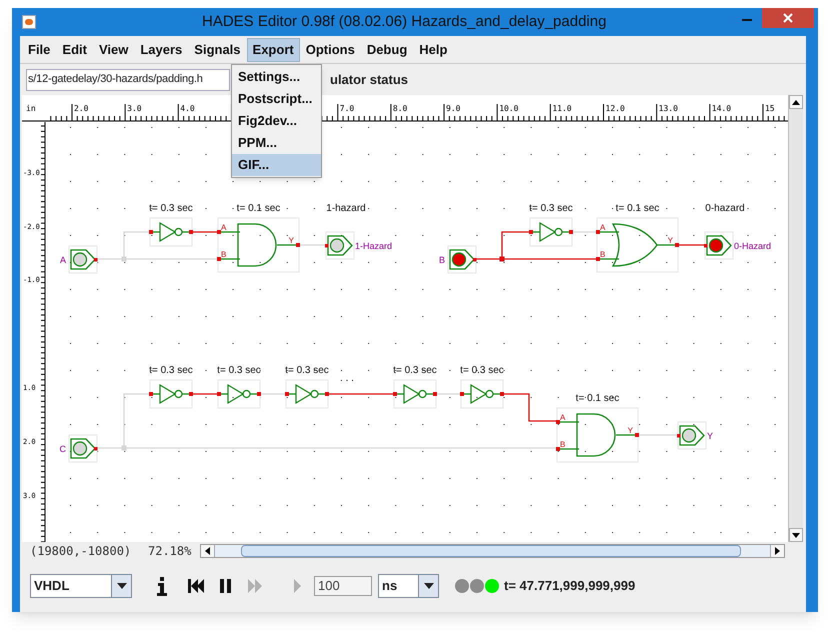 The height and width of the screenshot is (632, 832). What do you see at coordinates (217, 50) in the screenshot?
I see `menu-item: Signals` at bounding box center [217, 50].